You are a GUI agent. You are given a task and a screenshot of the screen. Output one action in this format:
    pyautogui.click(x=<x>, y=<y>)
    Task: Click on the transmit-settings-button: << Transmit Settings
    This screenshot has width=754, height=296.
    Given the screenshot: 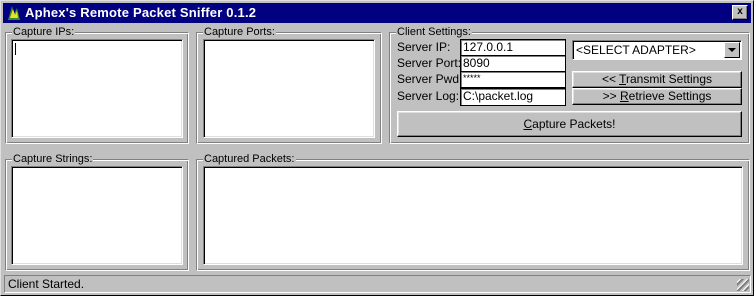 What is the action you would take?
    pyautogui.click(x=657, y=79)
    